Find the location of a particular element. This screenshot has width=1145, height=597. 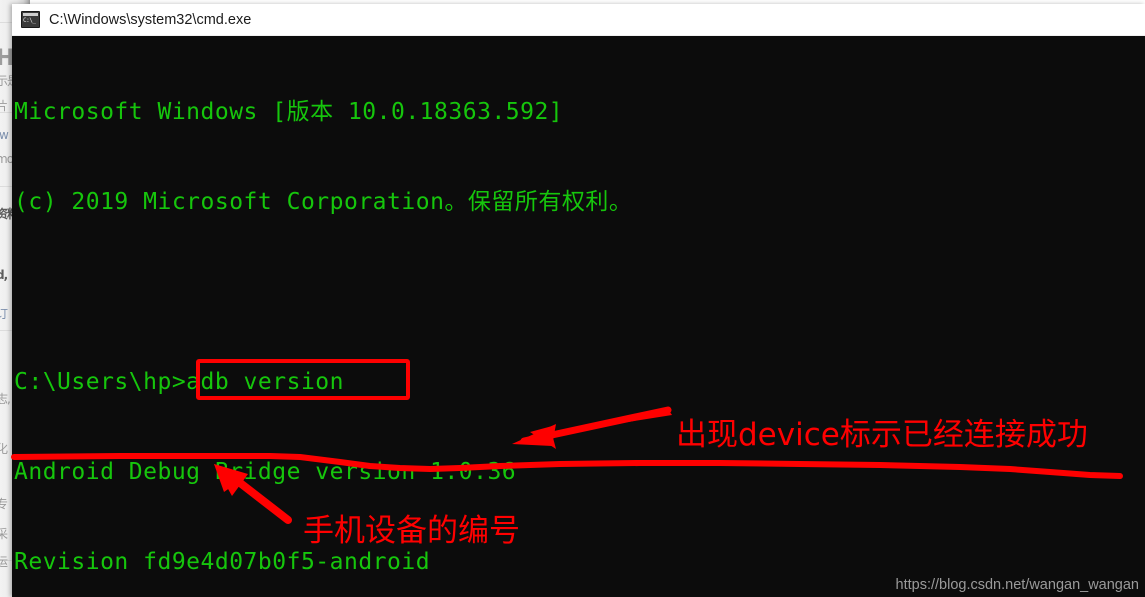

window-title: C:\Windows\system32\cmd.exe is located at coordinates (150, 19).